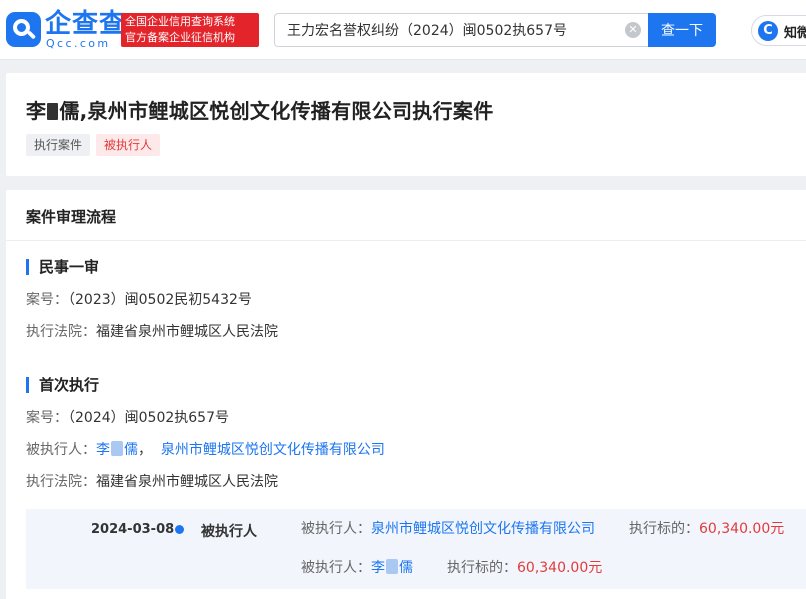 The height and width of the screenshot is (599, 806). What do you see at coordinates (180, 21) in the screenshot?
I see `slogan-line-1: 全国企业信用查询系统` at bounding box center [180, 21].